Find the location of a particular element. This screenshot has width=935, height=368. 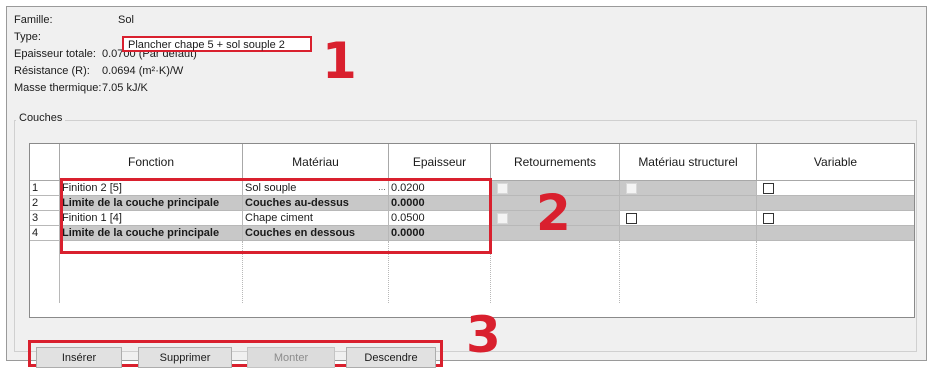

couches-group-title: Couches is located at coordinates (41, 118).